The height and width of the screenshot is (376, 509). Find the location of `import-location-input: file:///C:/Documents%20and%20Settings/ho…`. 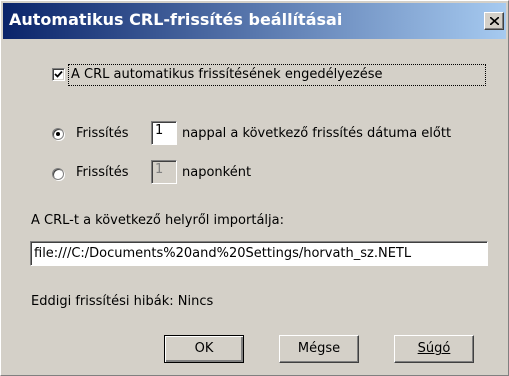

import-location-input: file:///C:/Documents%20and%20Settings/ho… is located at coordinates (259, 253).